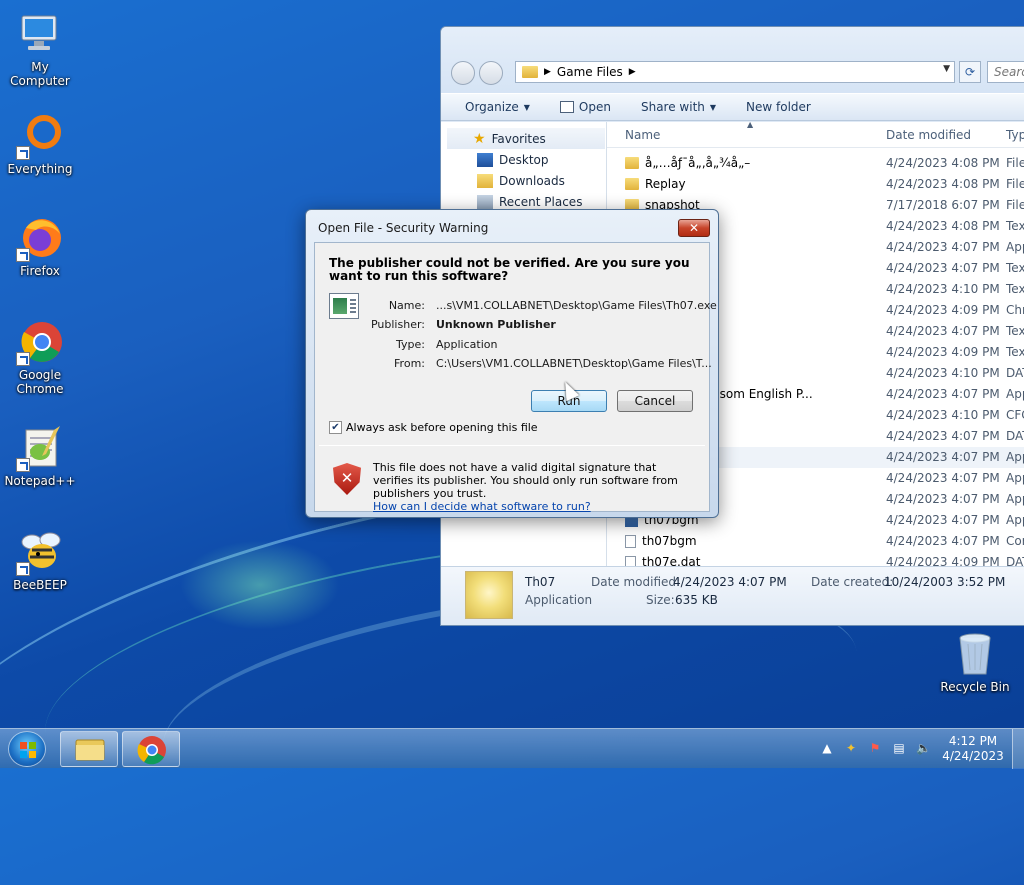 The width and height of the screenshot is (1024, 885). Describe the element at coordinates (347, 479) in the screenshot. I see `shield-warning-icon: ✕` at that location.